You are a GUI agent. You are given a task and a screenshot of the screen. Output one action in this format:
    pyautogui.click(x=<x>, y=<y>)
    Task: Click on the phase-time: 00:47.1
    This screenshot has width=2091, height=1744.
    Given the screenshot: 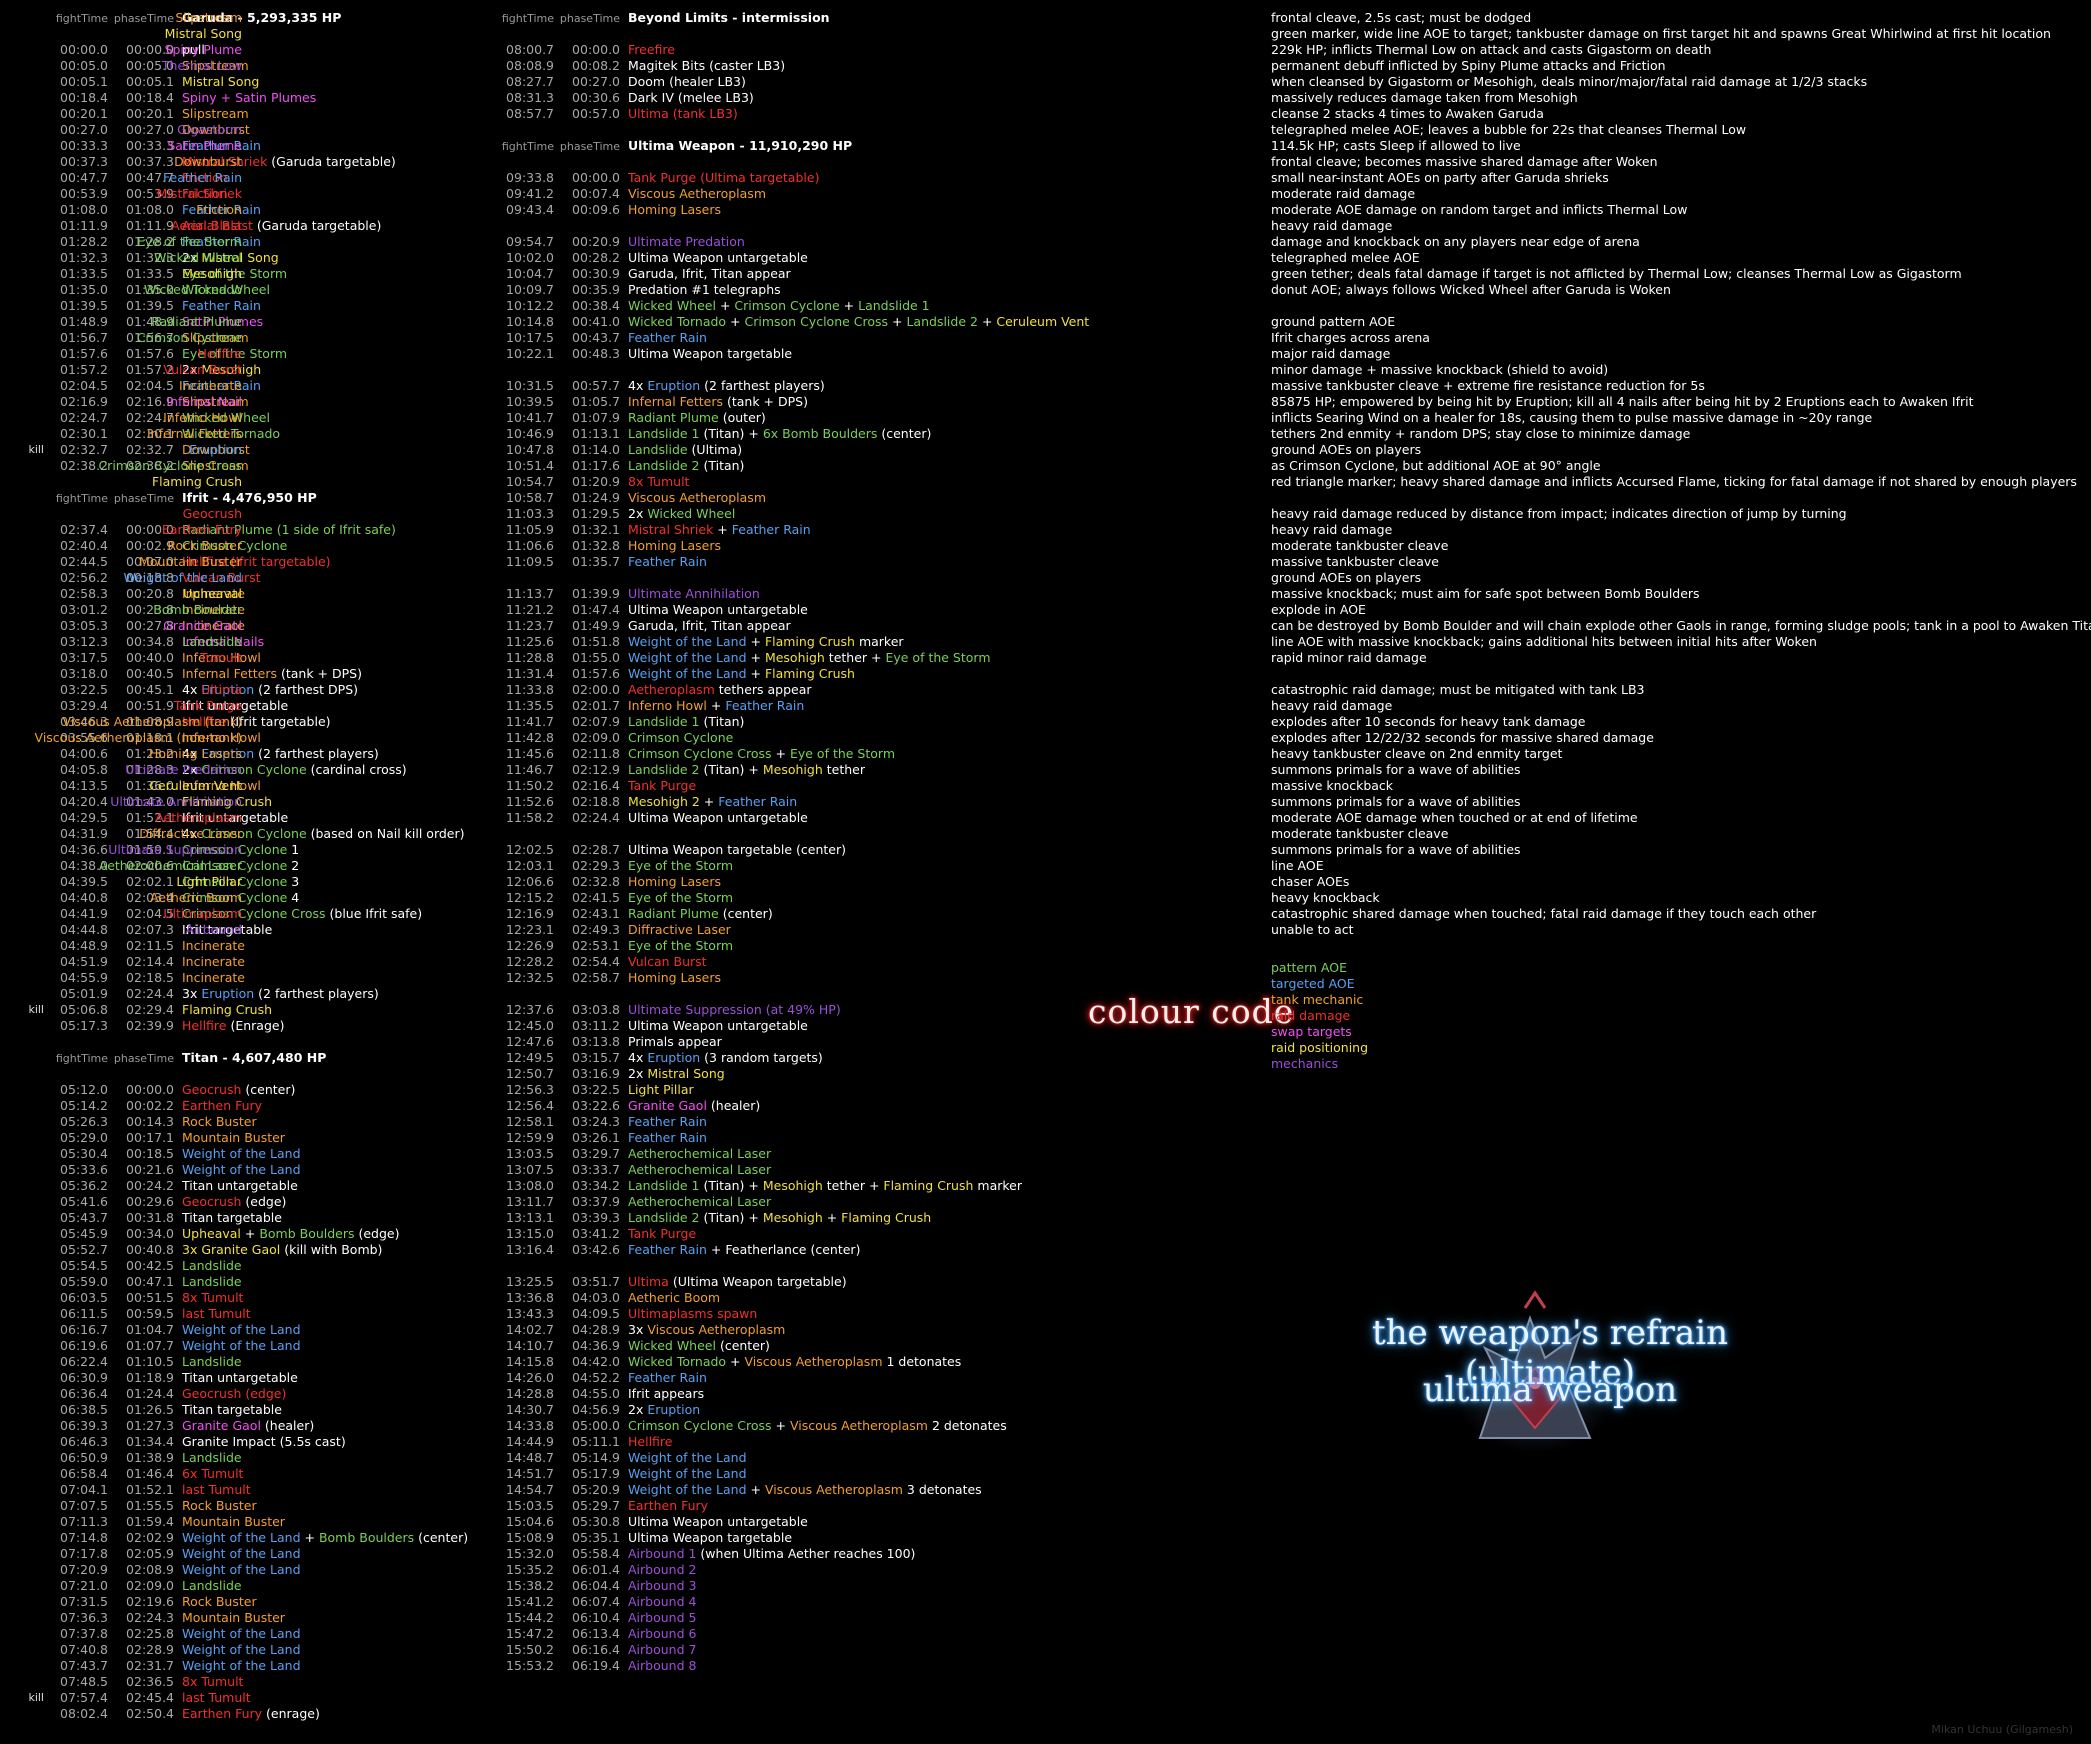 What is the action you would take?
    pyautogui.click(x=150, y=1281)
    